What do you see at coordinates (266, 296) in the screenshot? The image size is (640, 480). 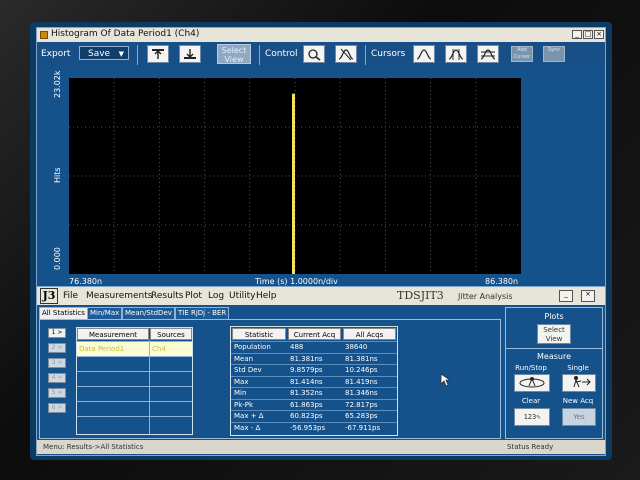 I see `menu-help: Help` at bounding box center [266, 296].